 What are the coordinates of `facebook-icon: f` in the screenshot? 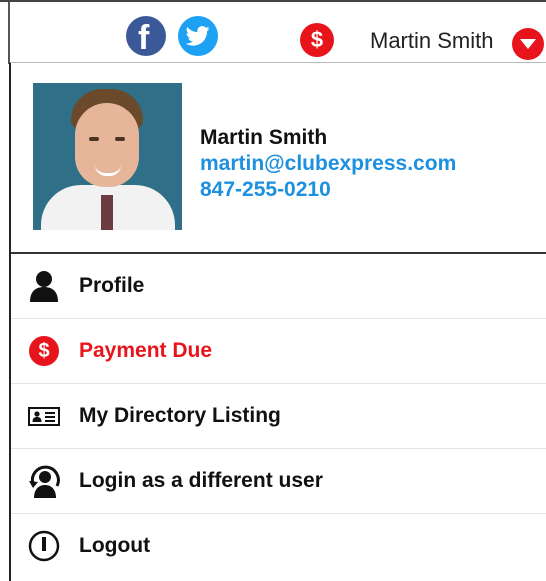 It's located at (146, 36).